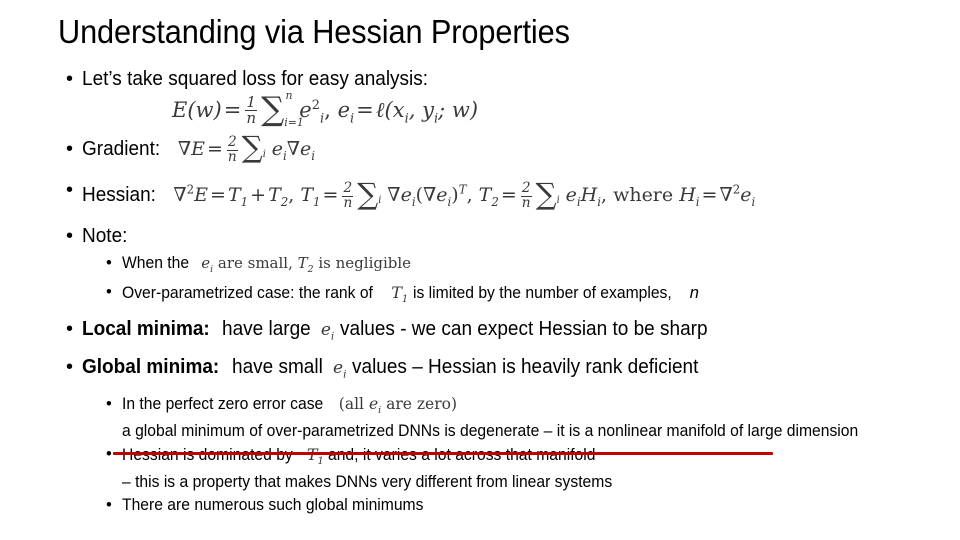 The image size is (960, 540). What do you see at coordinates (687, 195) in the screenshot?
I see `math-H2: H` at bounding box center [687, 195].